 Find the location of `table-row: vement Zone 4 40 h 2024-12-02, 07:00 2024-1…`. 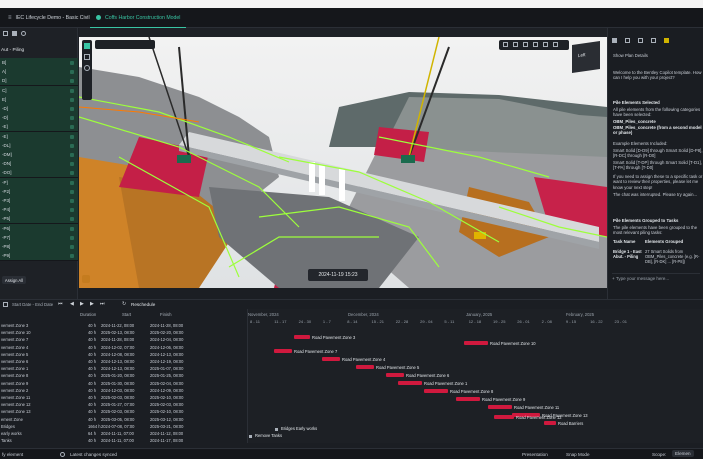

table-row: vement Zone 4 40 h 2024-12-02, 07:00 2024-1… is located at coordinates (123, 347).